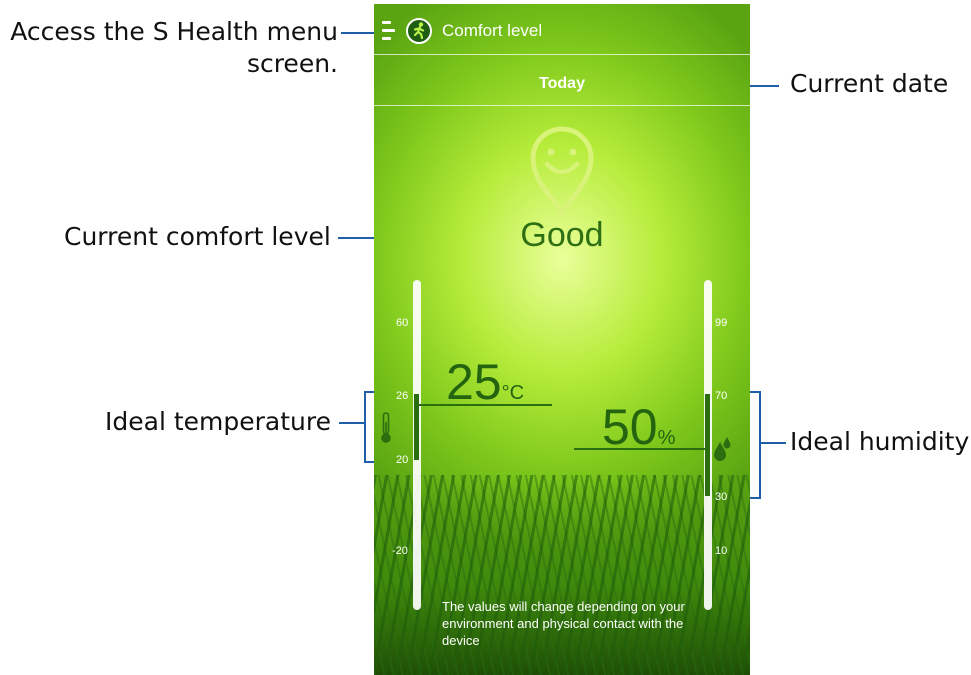 This screenshot has height=675, width=971. Describe the element at coordinates (402, 396) in the screenshot. I see `temperature-ideal-max: 26` at that location.